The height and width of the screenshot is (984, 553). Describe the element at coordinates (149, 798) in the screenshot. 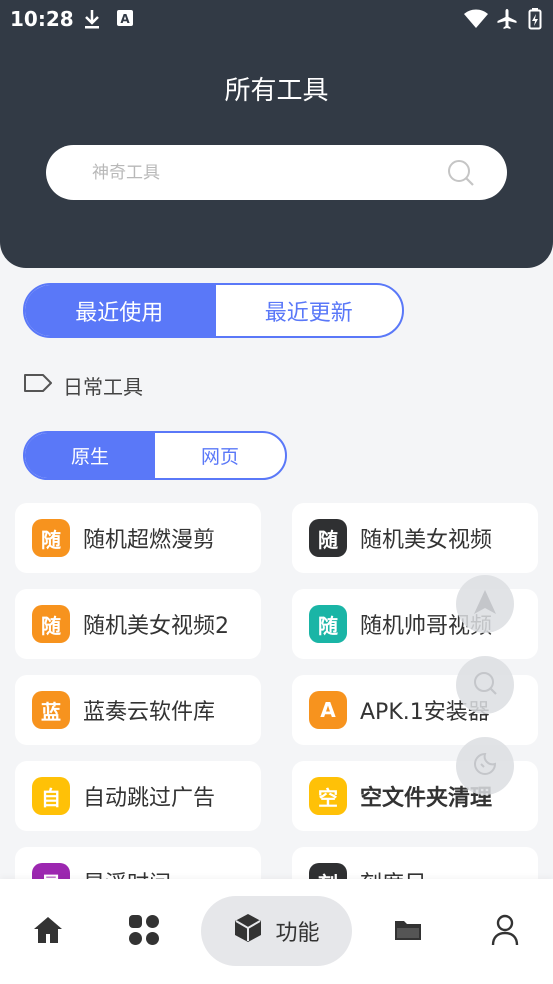

I see `tool-label: 自动跳过广告` at that location.